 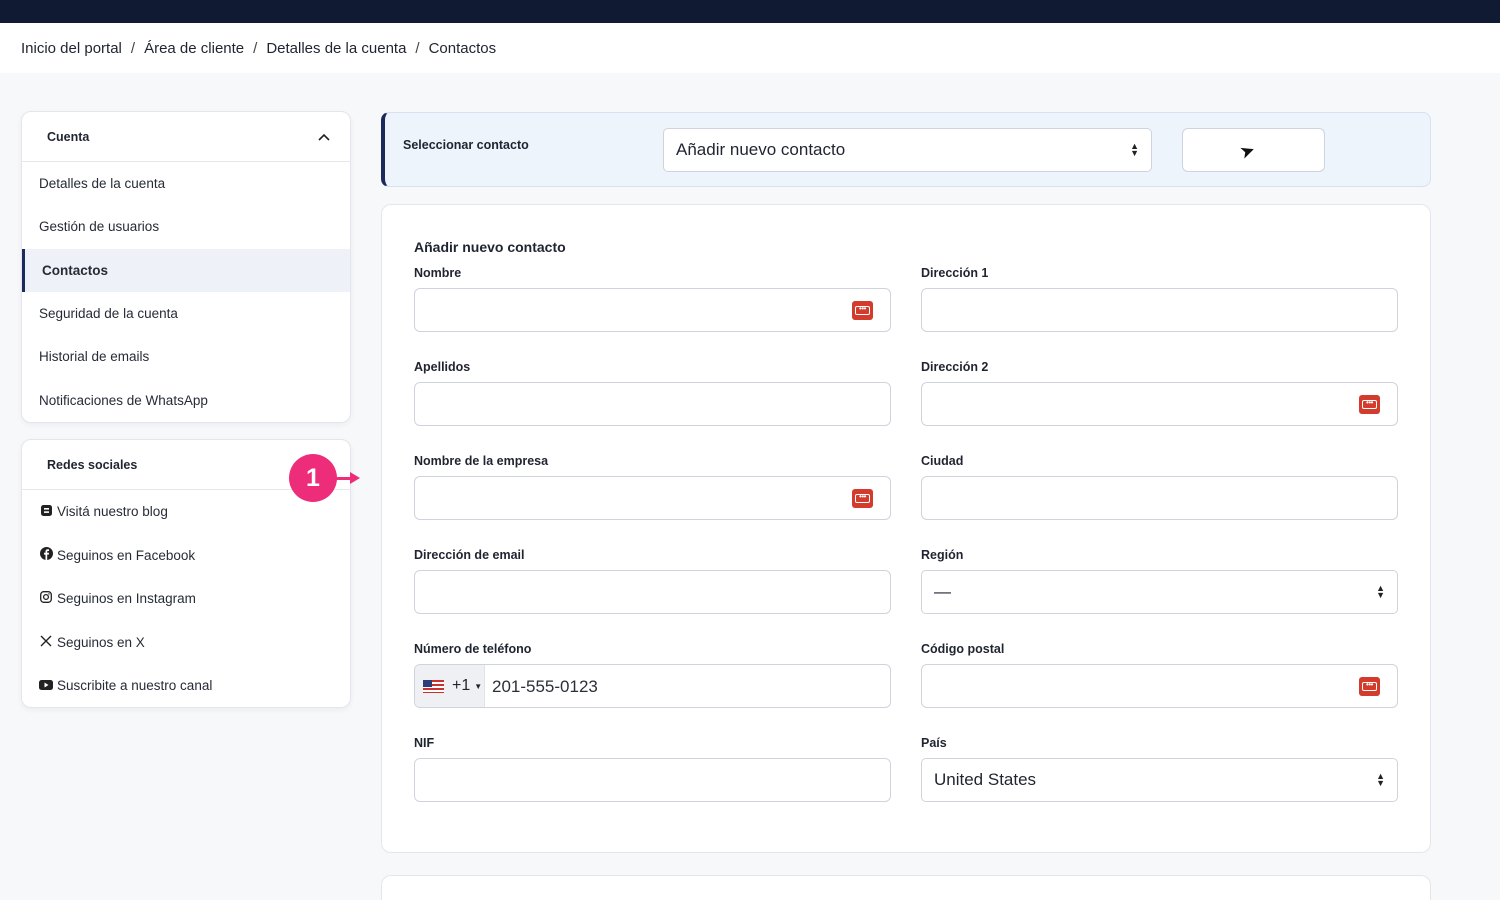 What do you see at coordinates (1159, 780) in the screenshot?
I see `country-select: United States ▲ ▼` at bounding box center [1159, 780].